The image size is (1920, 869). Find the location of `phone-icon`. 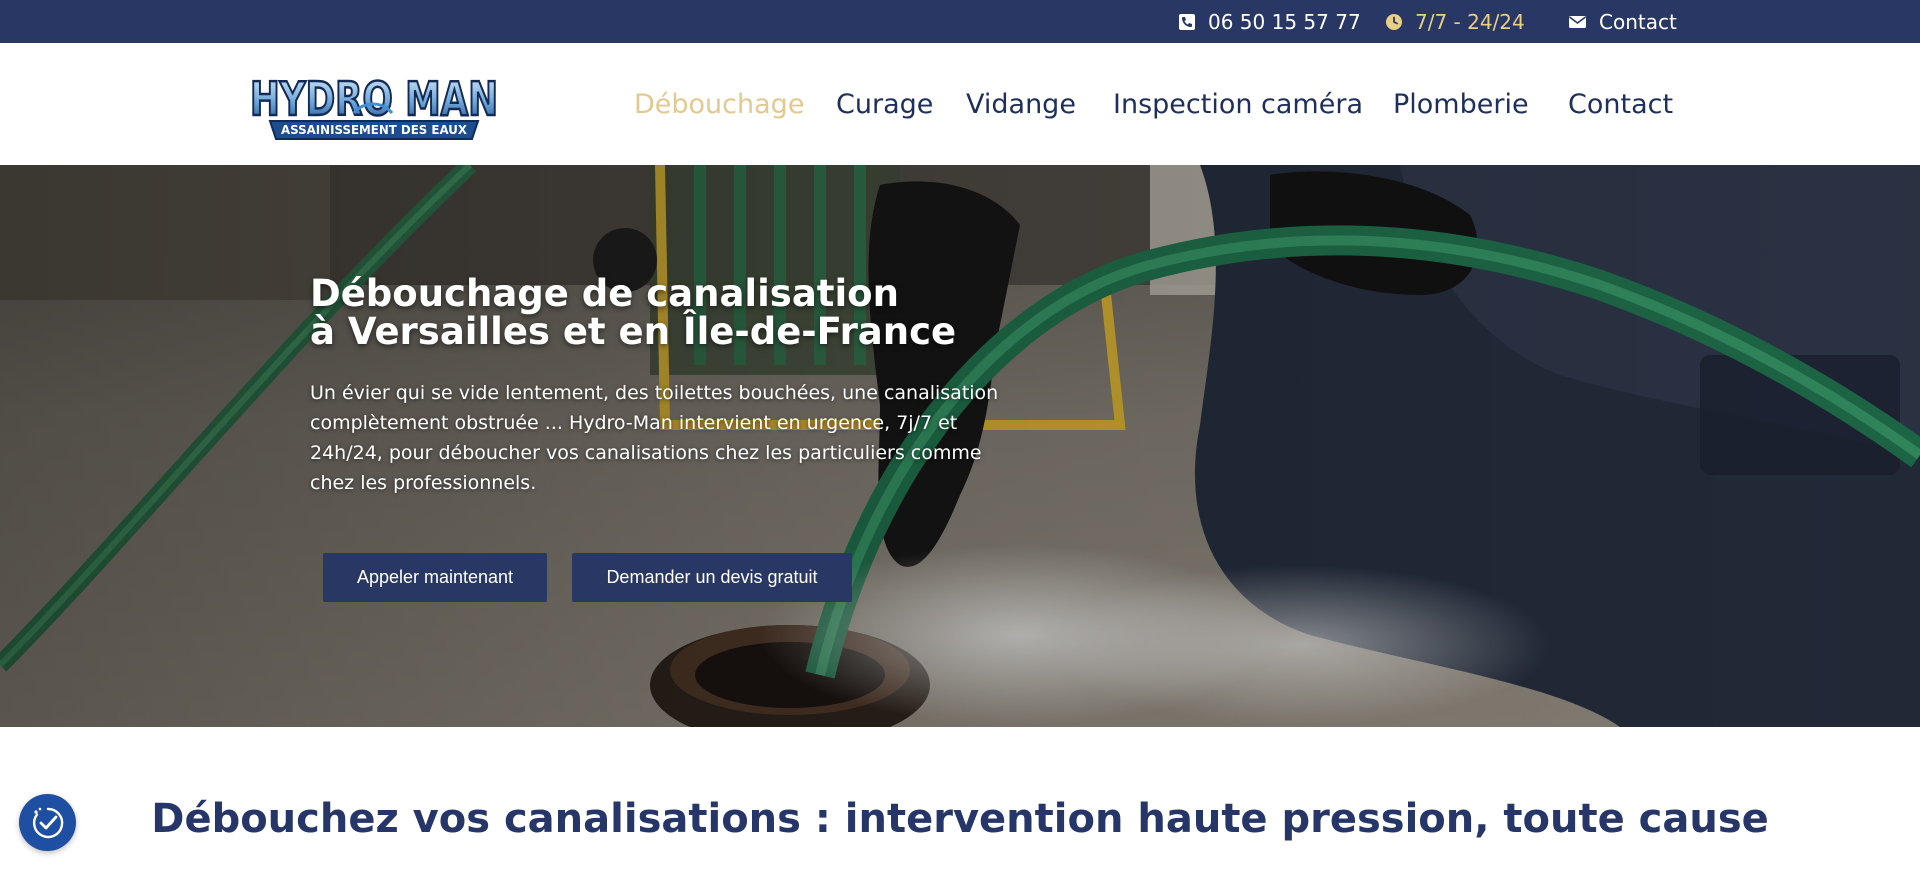

phone-icon is located at coordinates (1187, 21).